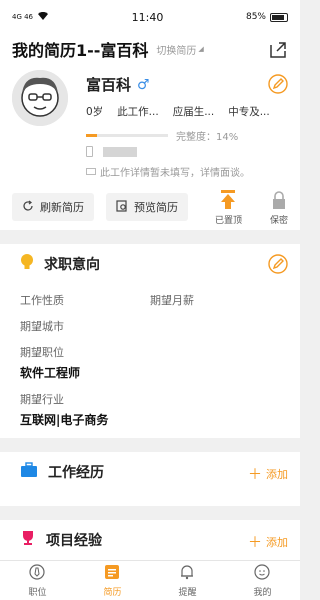 Image resolution: width=320 pixels, height=600 pixels. What do you see at coordinates (40, 98) in the screenshot?
I see `avatar` at bounding box center [40, 98].